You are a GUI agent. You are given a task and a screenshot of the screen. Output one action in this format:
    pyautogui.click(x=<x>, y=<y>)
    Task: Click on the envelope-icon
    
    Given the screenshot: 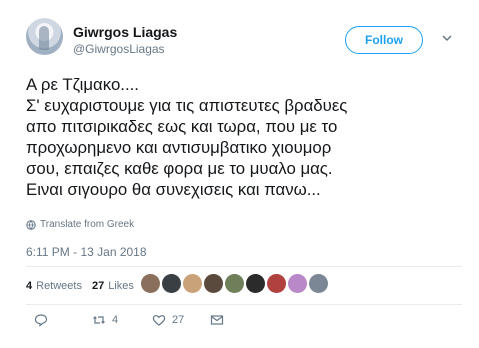 What is the action you would take?
    pyautogui.click(x=217, y=320)
    